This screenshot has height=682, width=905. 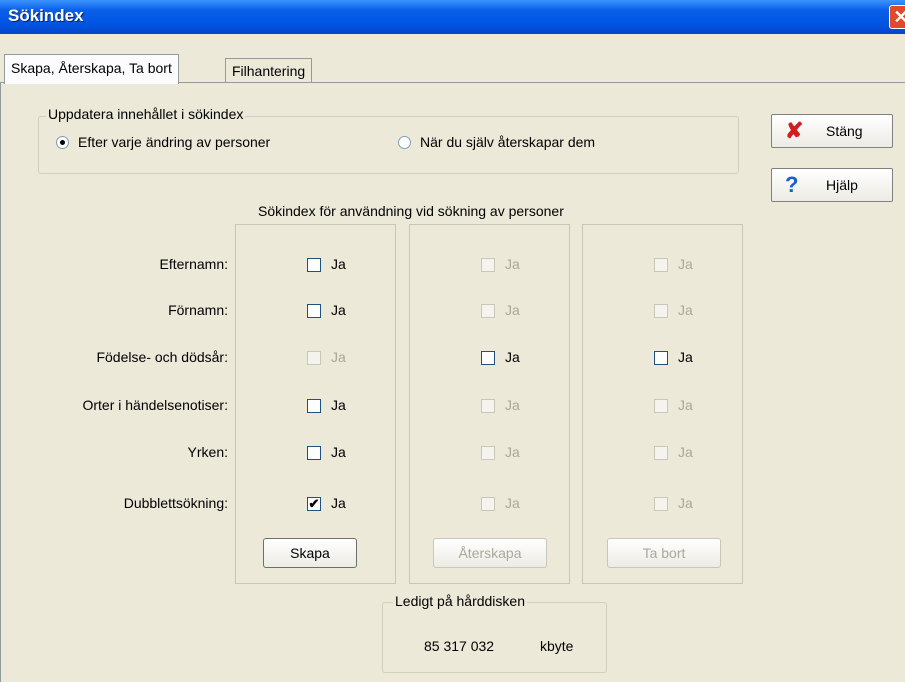 I want to click on disk-free-value: 85 317 032, so click(x=459, y=646).